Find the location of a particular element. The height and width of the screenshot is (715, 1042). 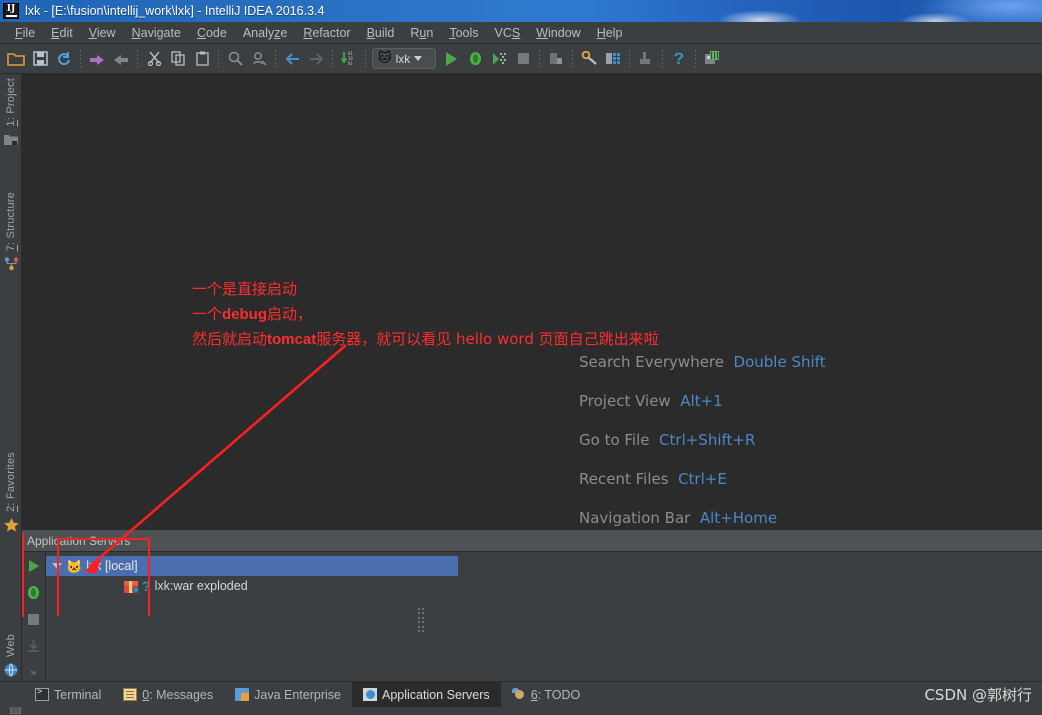

debug-server-button is located at coordinates (33, 593).